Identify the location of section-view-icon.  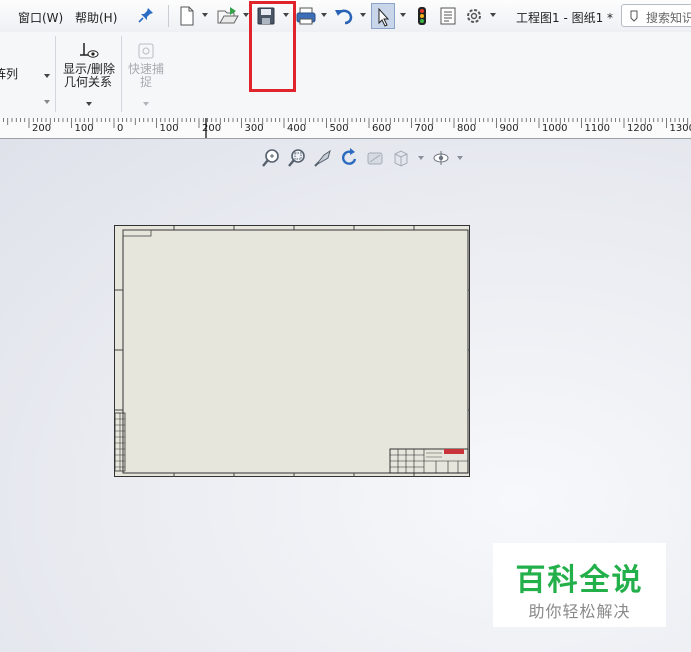
(375, 158).